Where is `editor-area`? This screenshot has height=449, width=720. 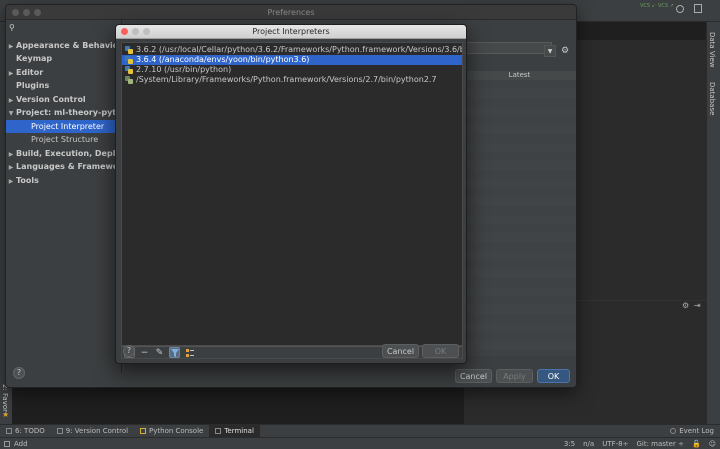 editor-area is located at coordinates (641, 170).